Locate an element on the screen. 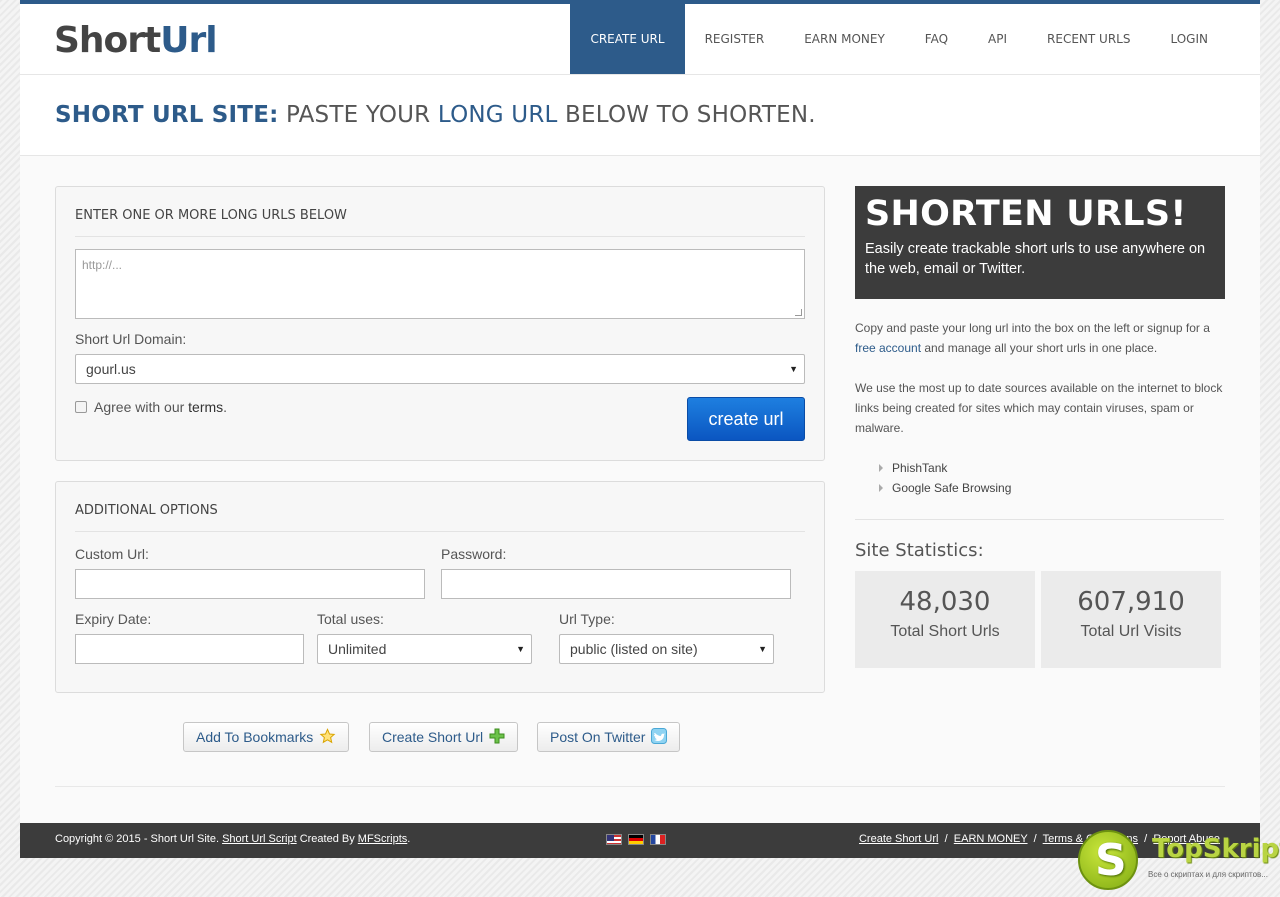 This screenshot has height=897, width=1280. agree-prefix: Agree with our is located at coordinates (141, 407).